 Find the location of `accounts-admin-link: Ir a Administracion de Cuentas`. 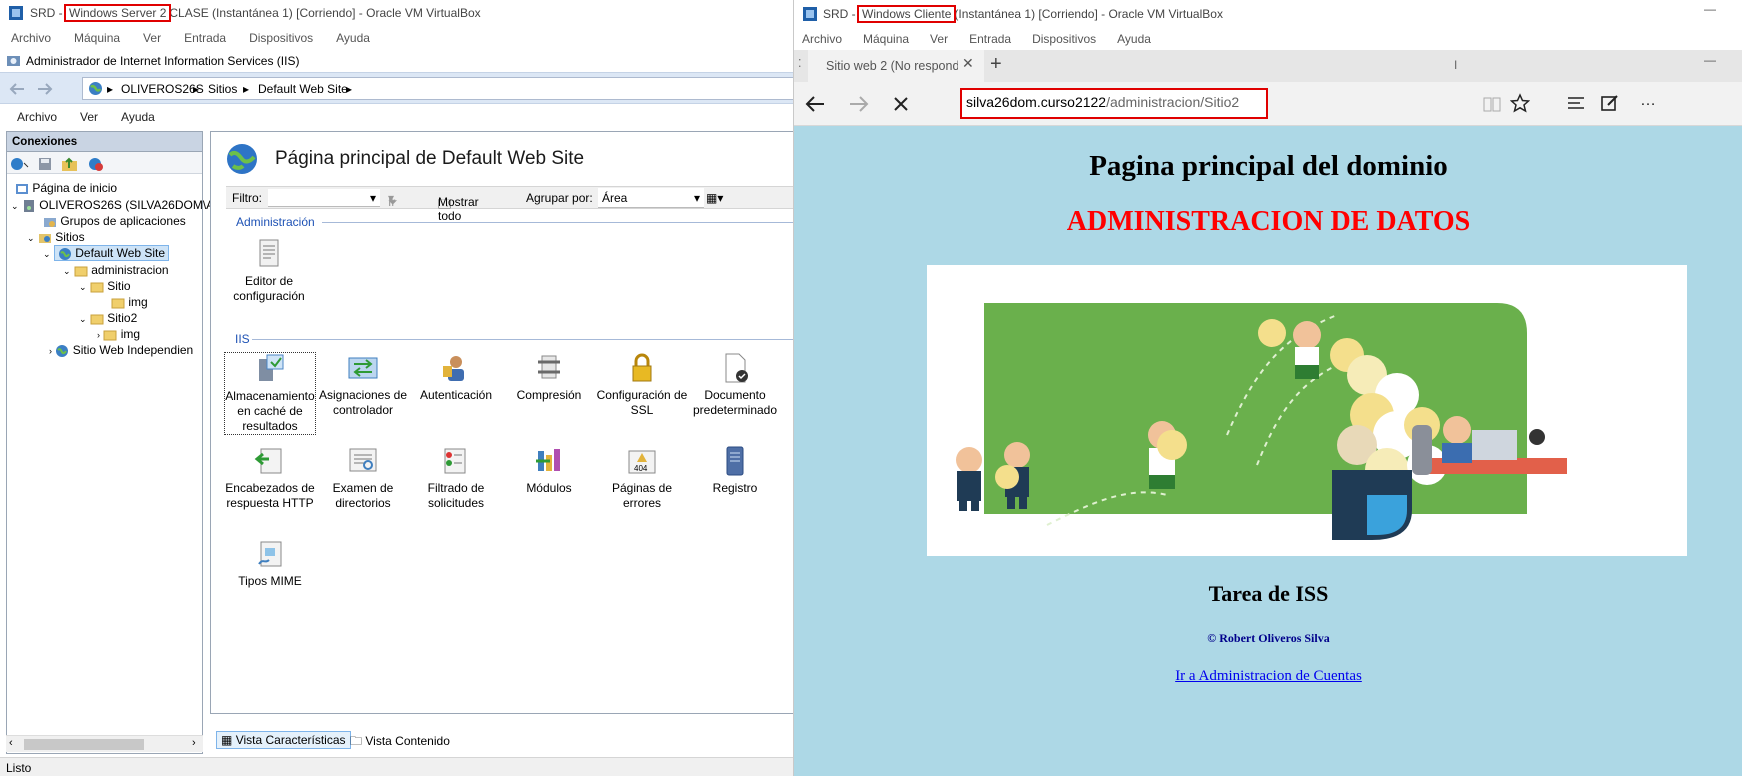

accounts-admin-link: Ir a Administracion de Cuentas is located at coordinates (1268, 676).